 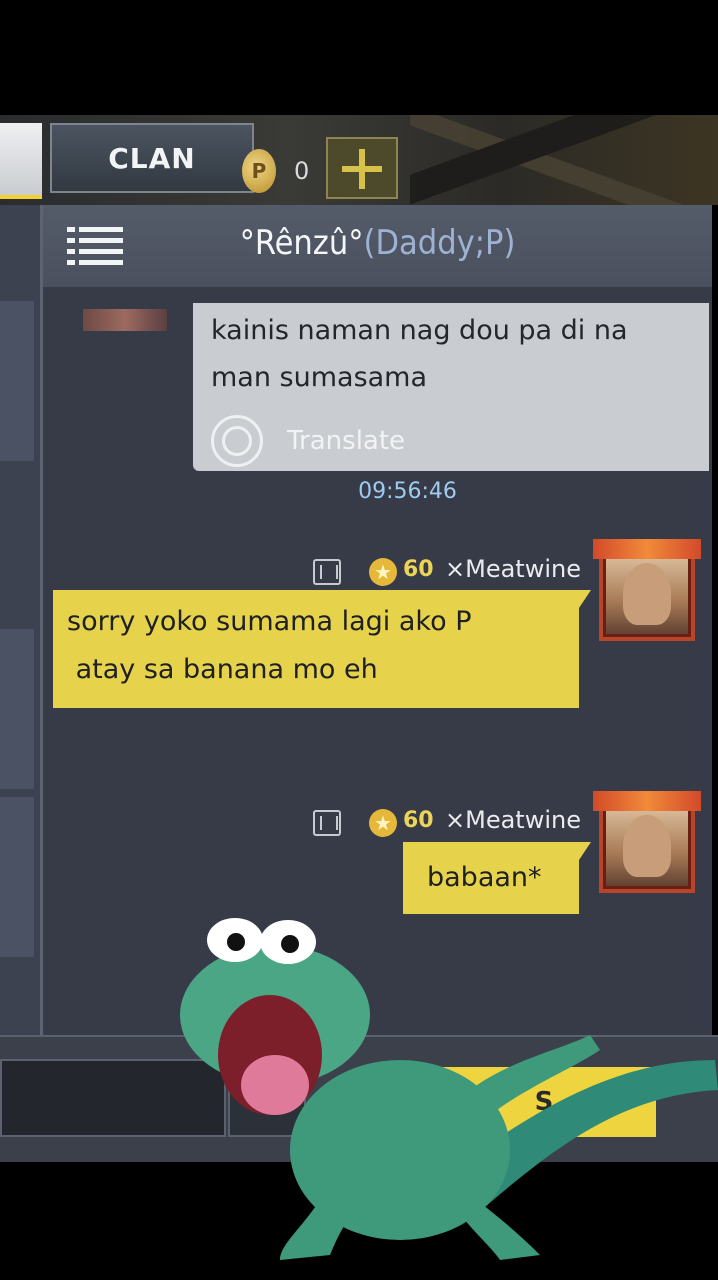 I want to click on tab-previous, so click(x=21, y=161).